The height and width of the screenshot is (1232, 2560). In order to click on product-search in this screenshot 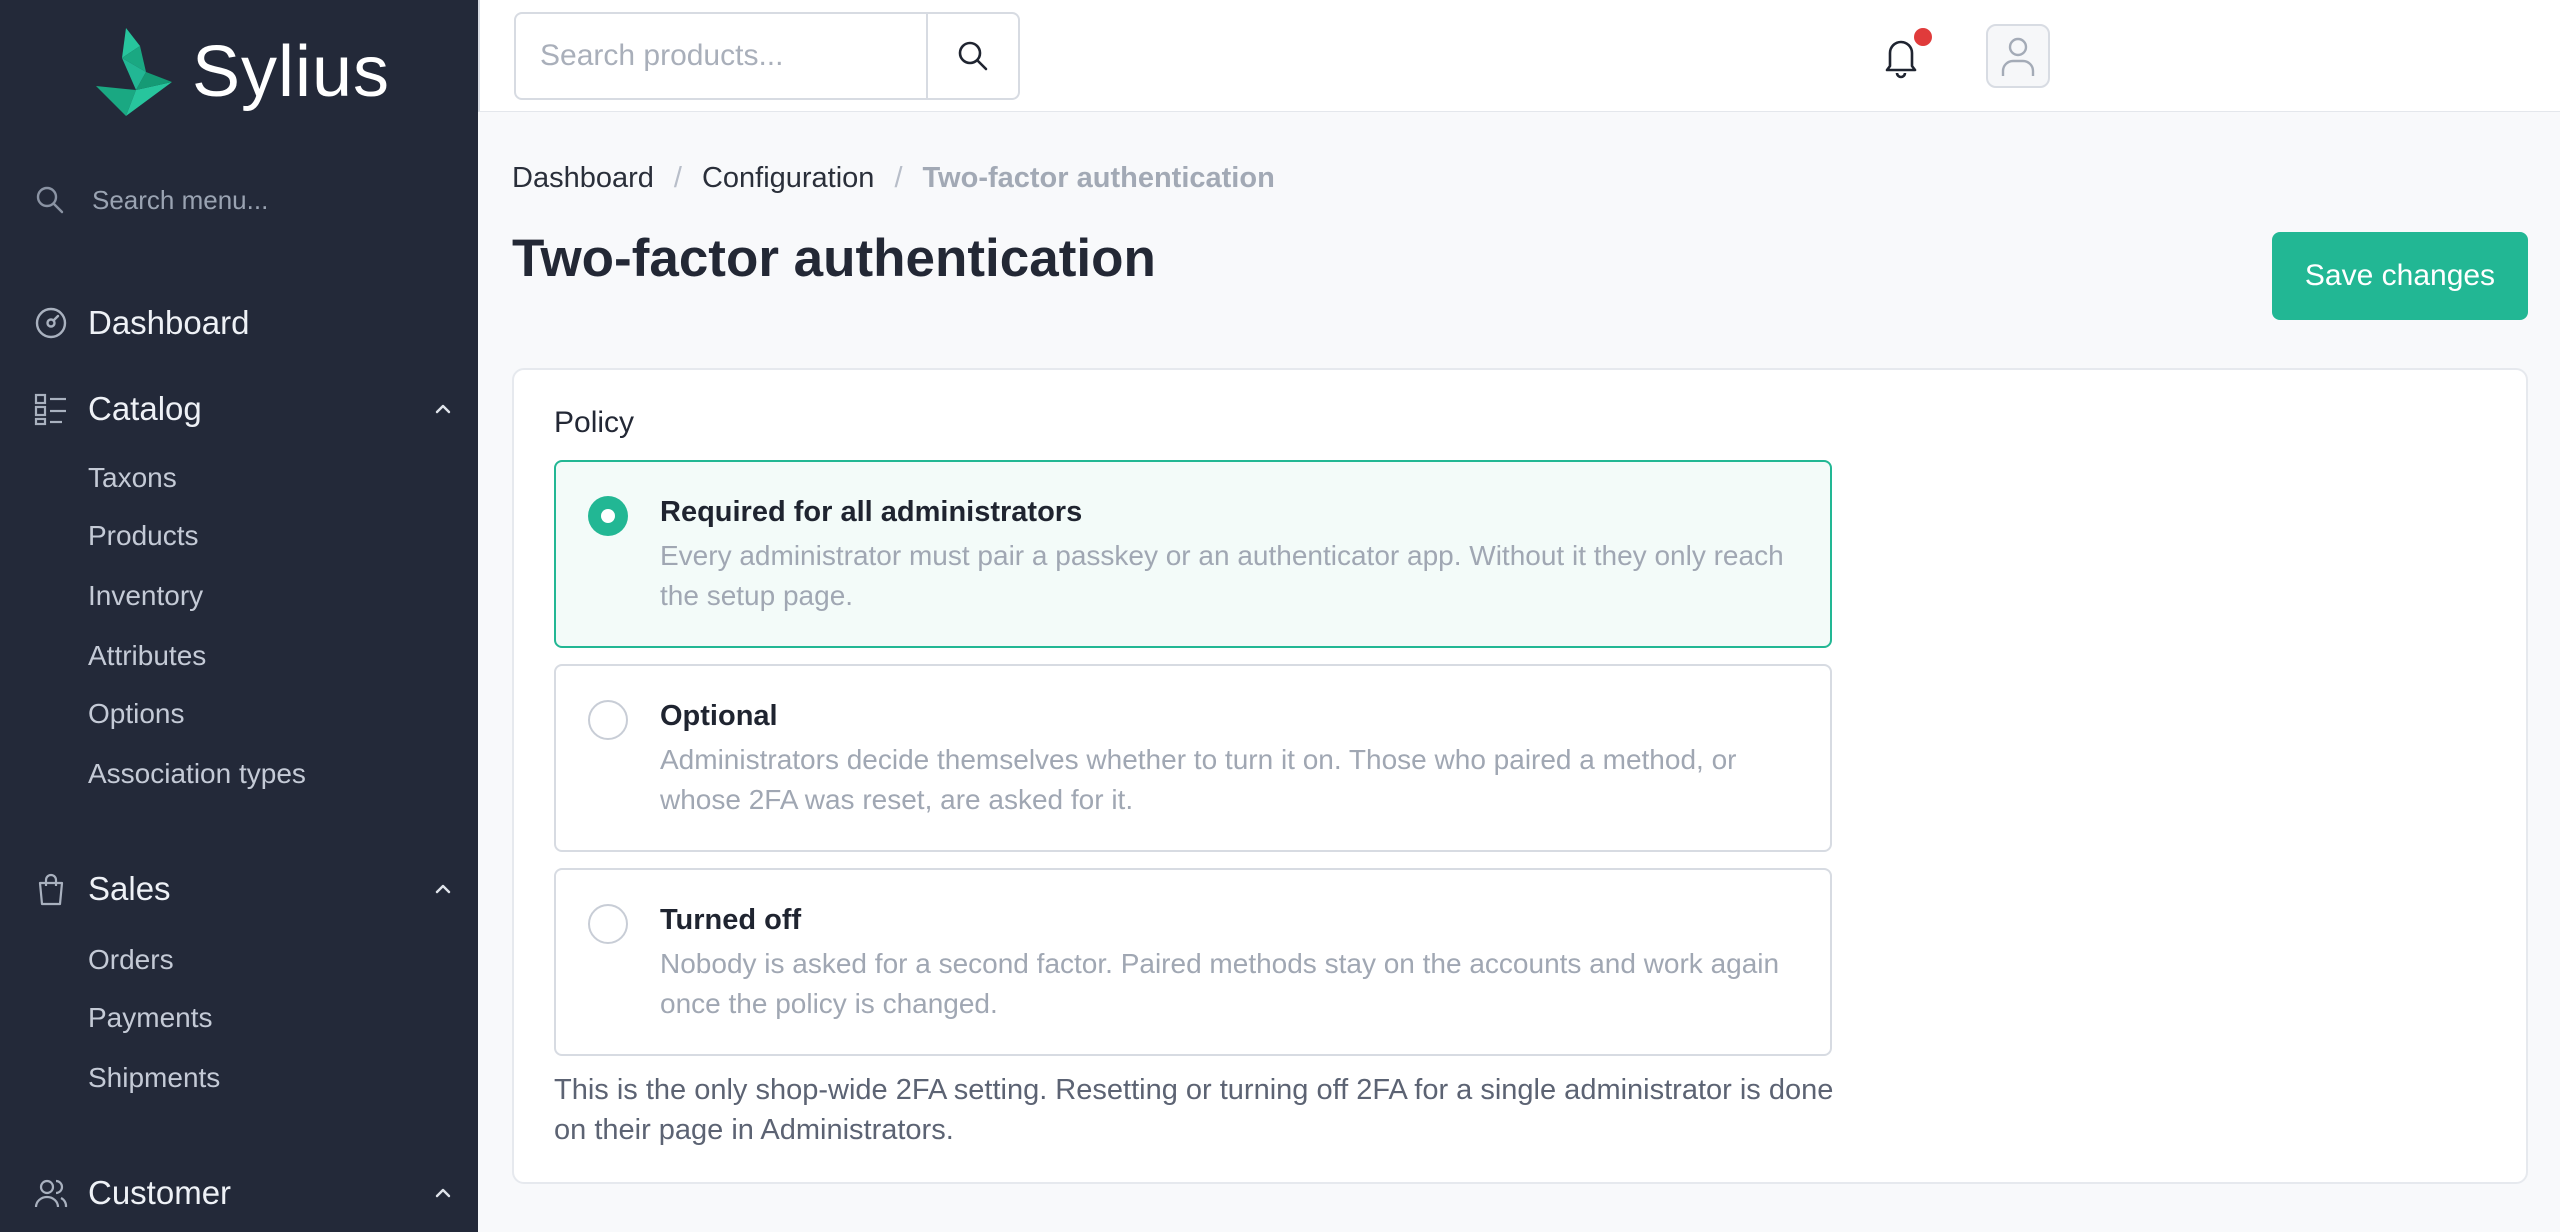, I will do `click(767, 56)`.